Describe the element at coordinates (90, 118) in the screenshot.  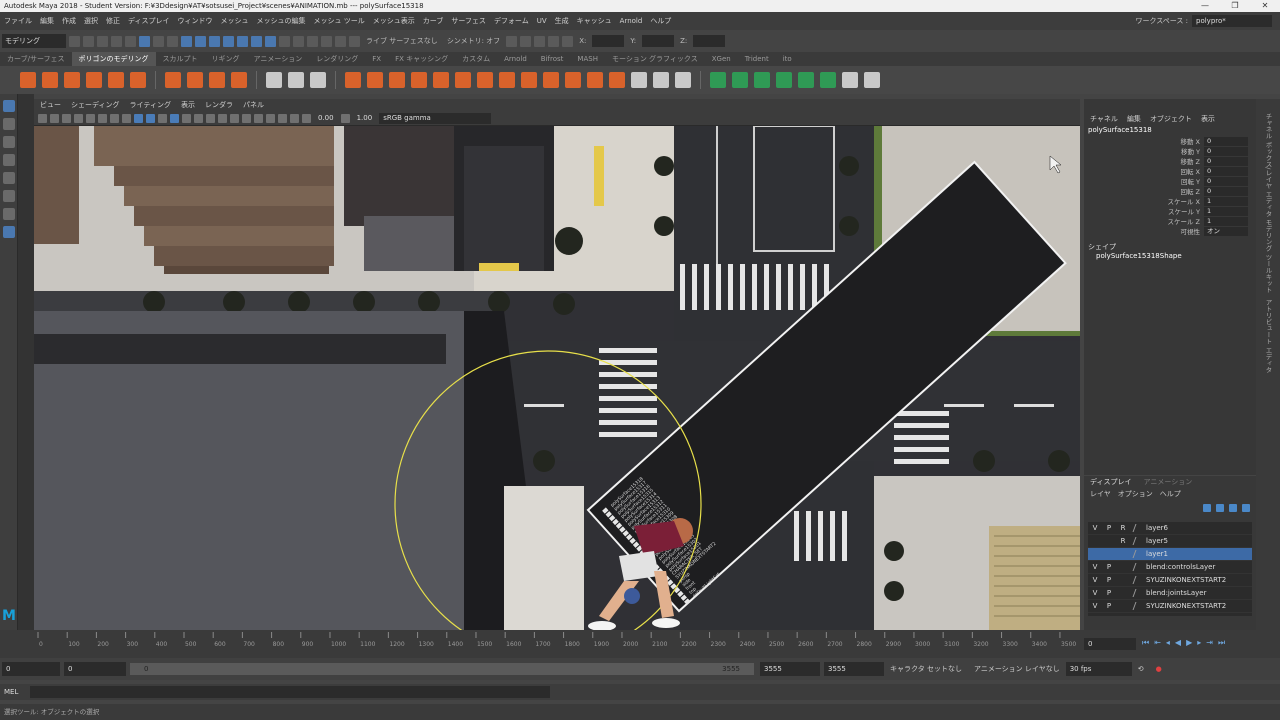
I see `grid-icon` at that location.